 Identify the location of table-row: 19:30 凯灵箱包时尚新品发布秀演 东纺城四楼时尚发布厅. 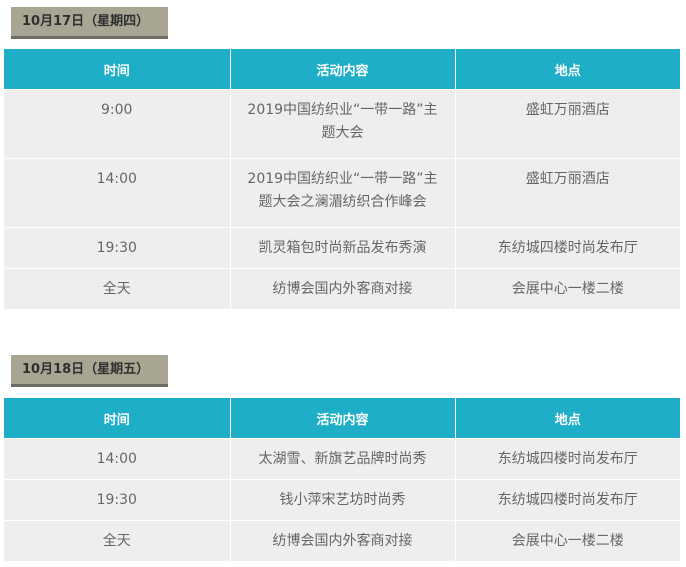
(342, 248).